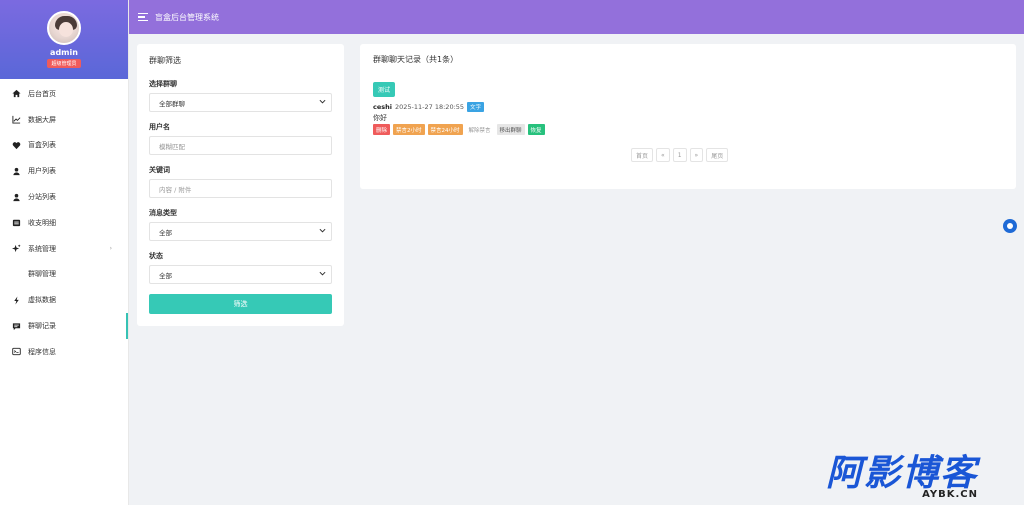 The width and height of the screenshot is (1024, 505). What do you see at coordinates (64, 171) in the screenshot?
I see `sidebar-item-users: 用户列表` at bounding box center [64, 171].